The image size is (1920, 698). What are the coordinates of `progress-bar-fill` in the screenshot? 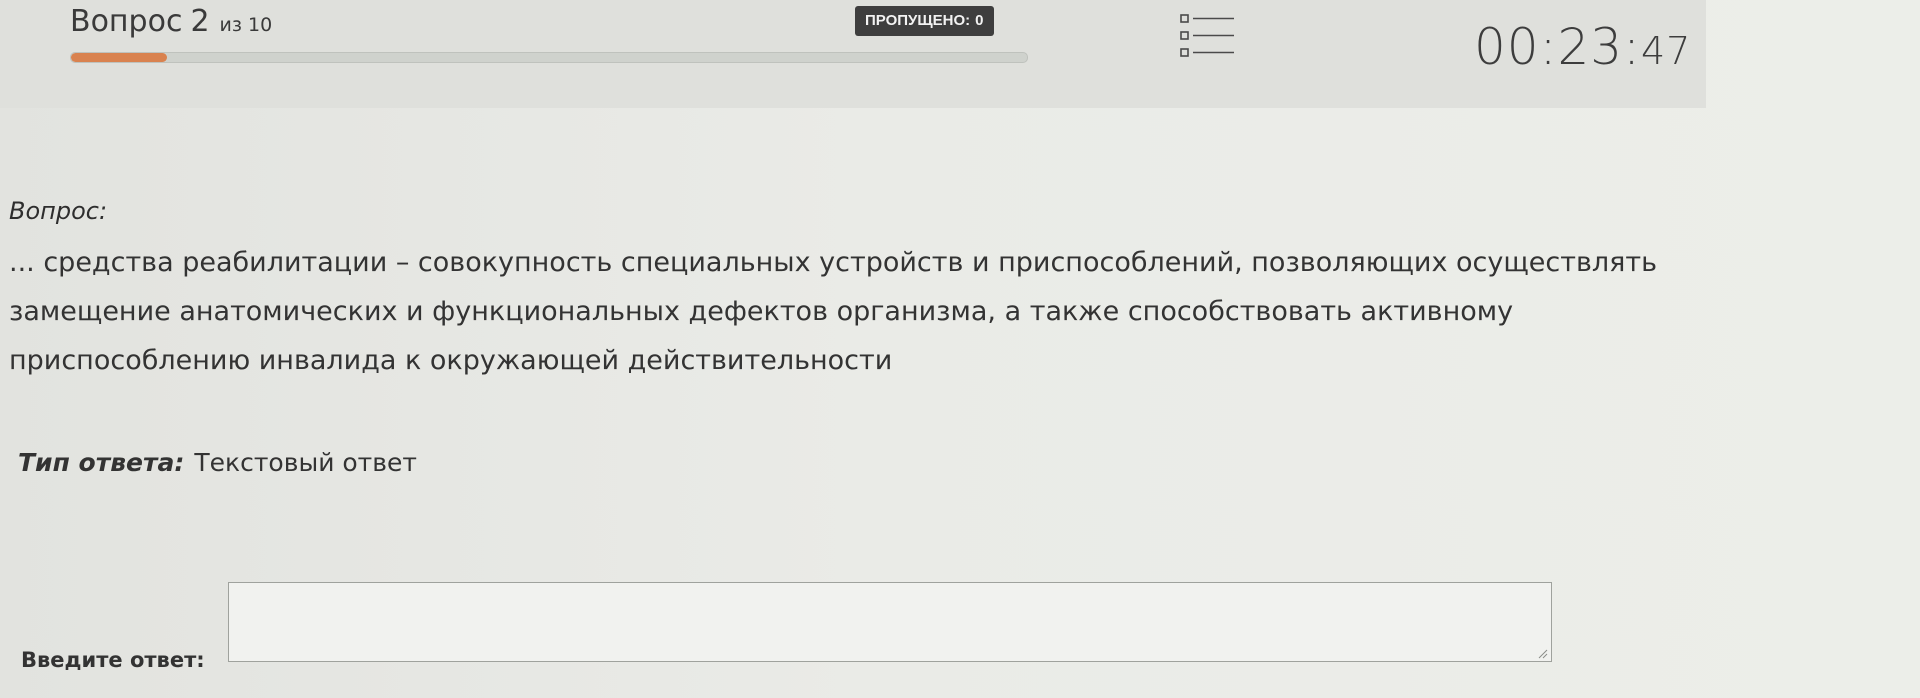 It's located at (119, 57).